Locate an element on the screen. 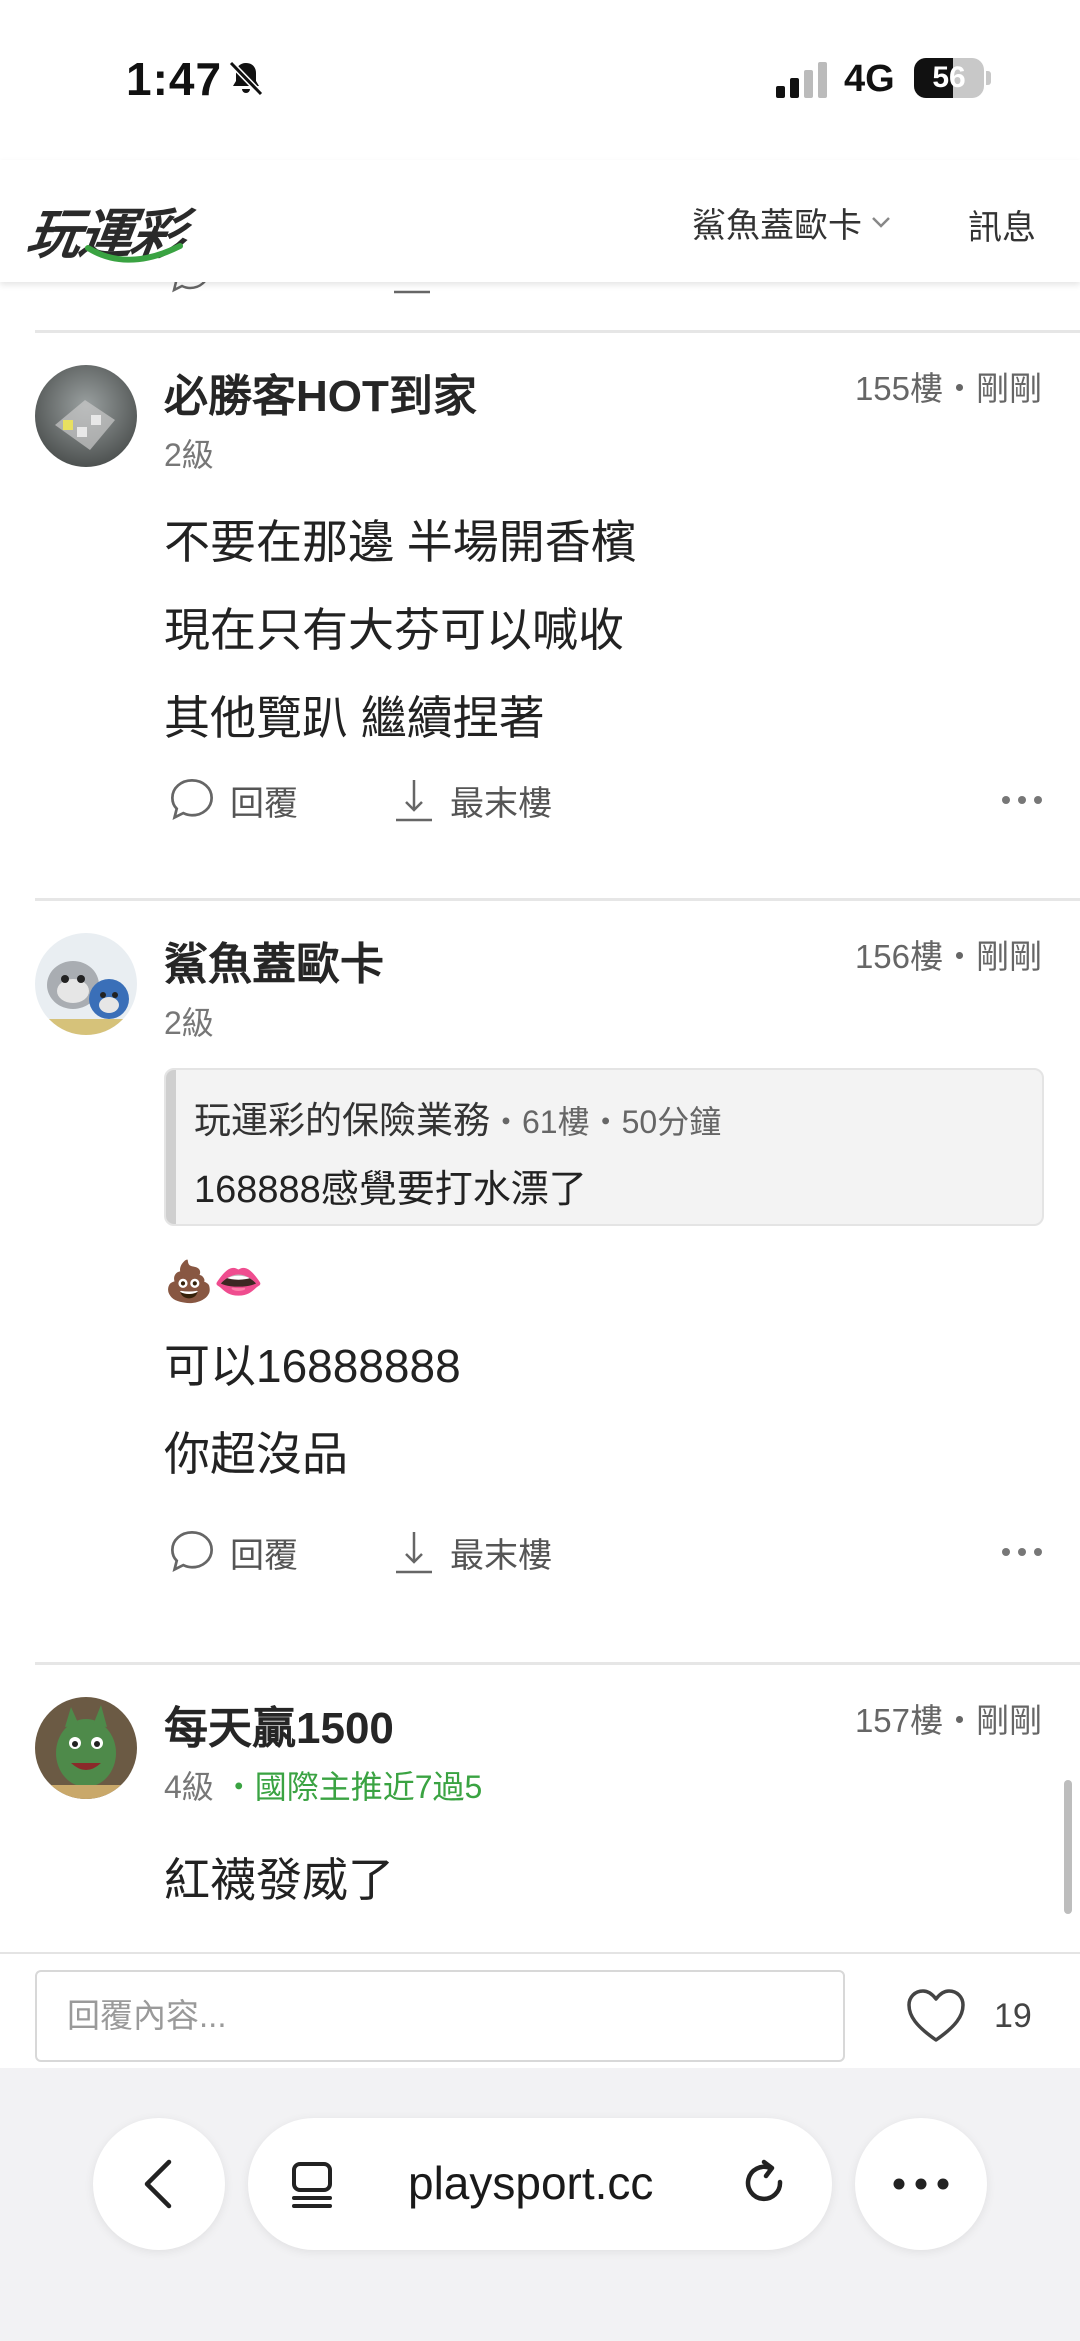 This screenshot has height=2341, width=1080. post-text-line: 你超沒品 is located at coordinates (256, 1454).